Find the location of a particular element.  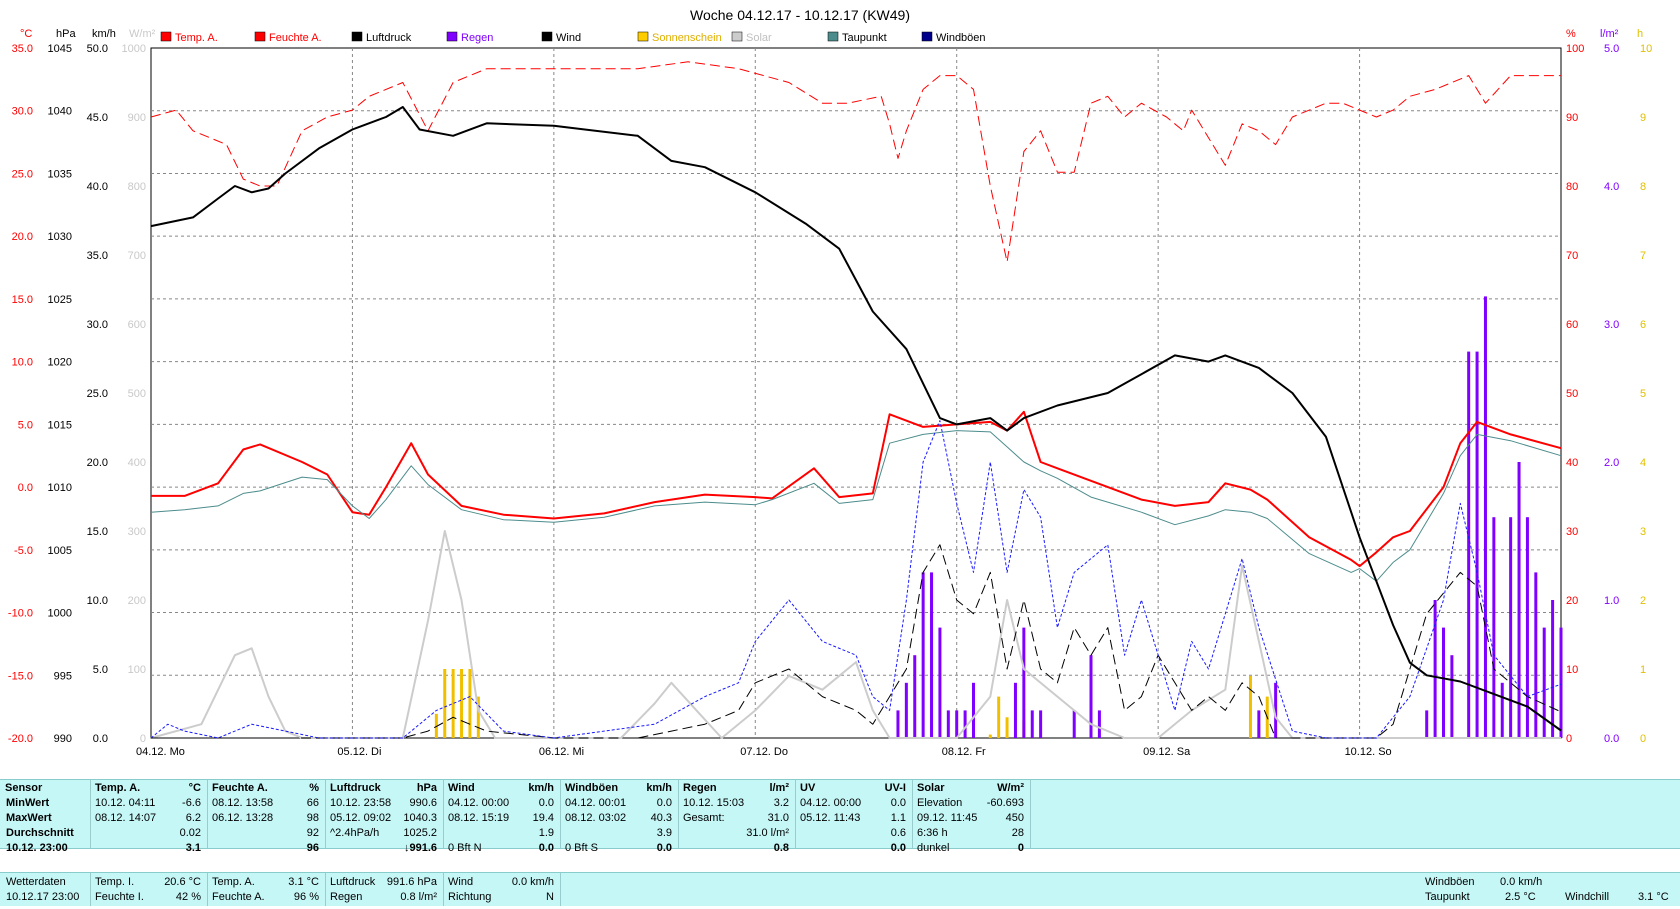

unit-label-temp: °C is located at coordinates (26, 34).